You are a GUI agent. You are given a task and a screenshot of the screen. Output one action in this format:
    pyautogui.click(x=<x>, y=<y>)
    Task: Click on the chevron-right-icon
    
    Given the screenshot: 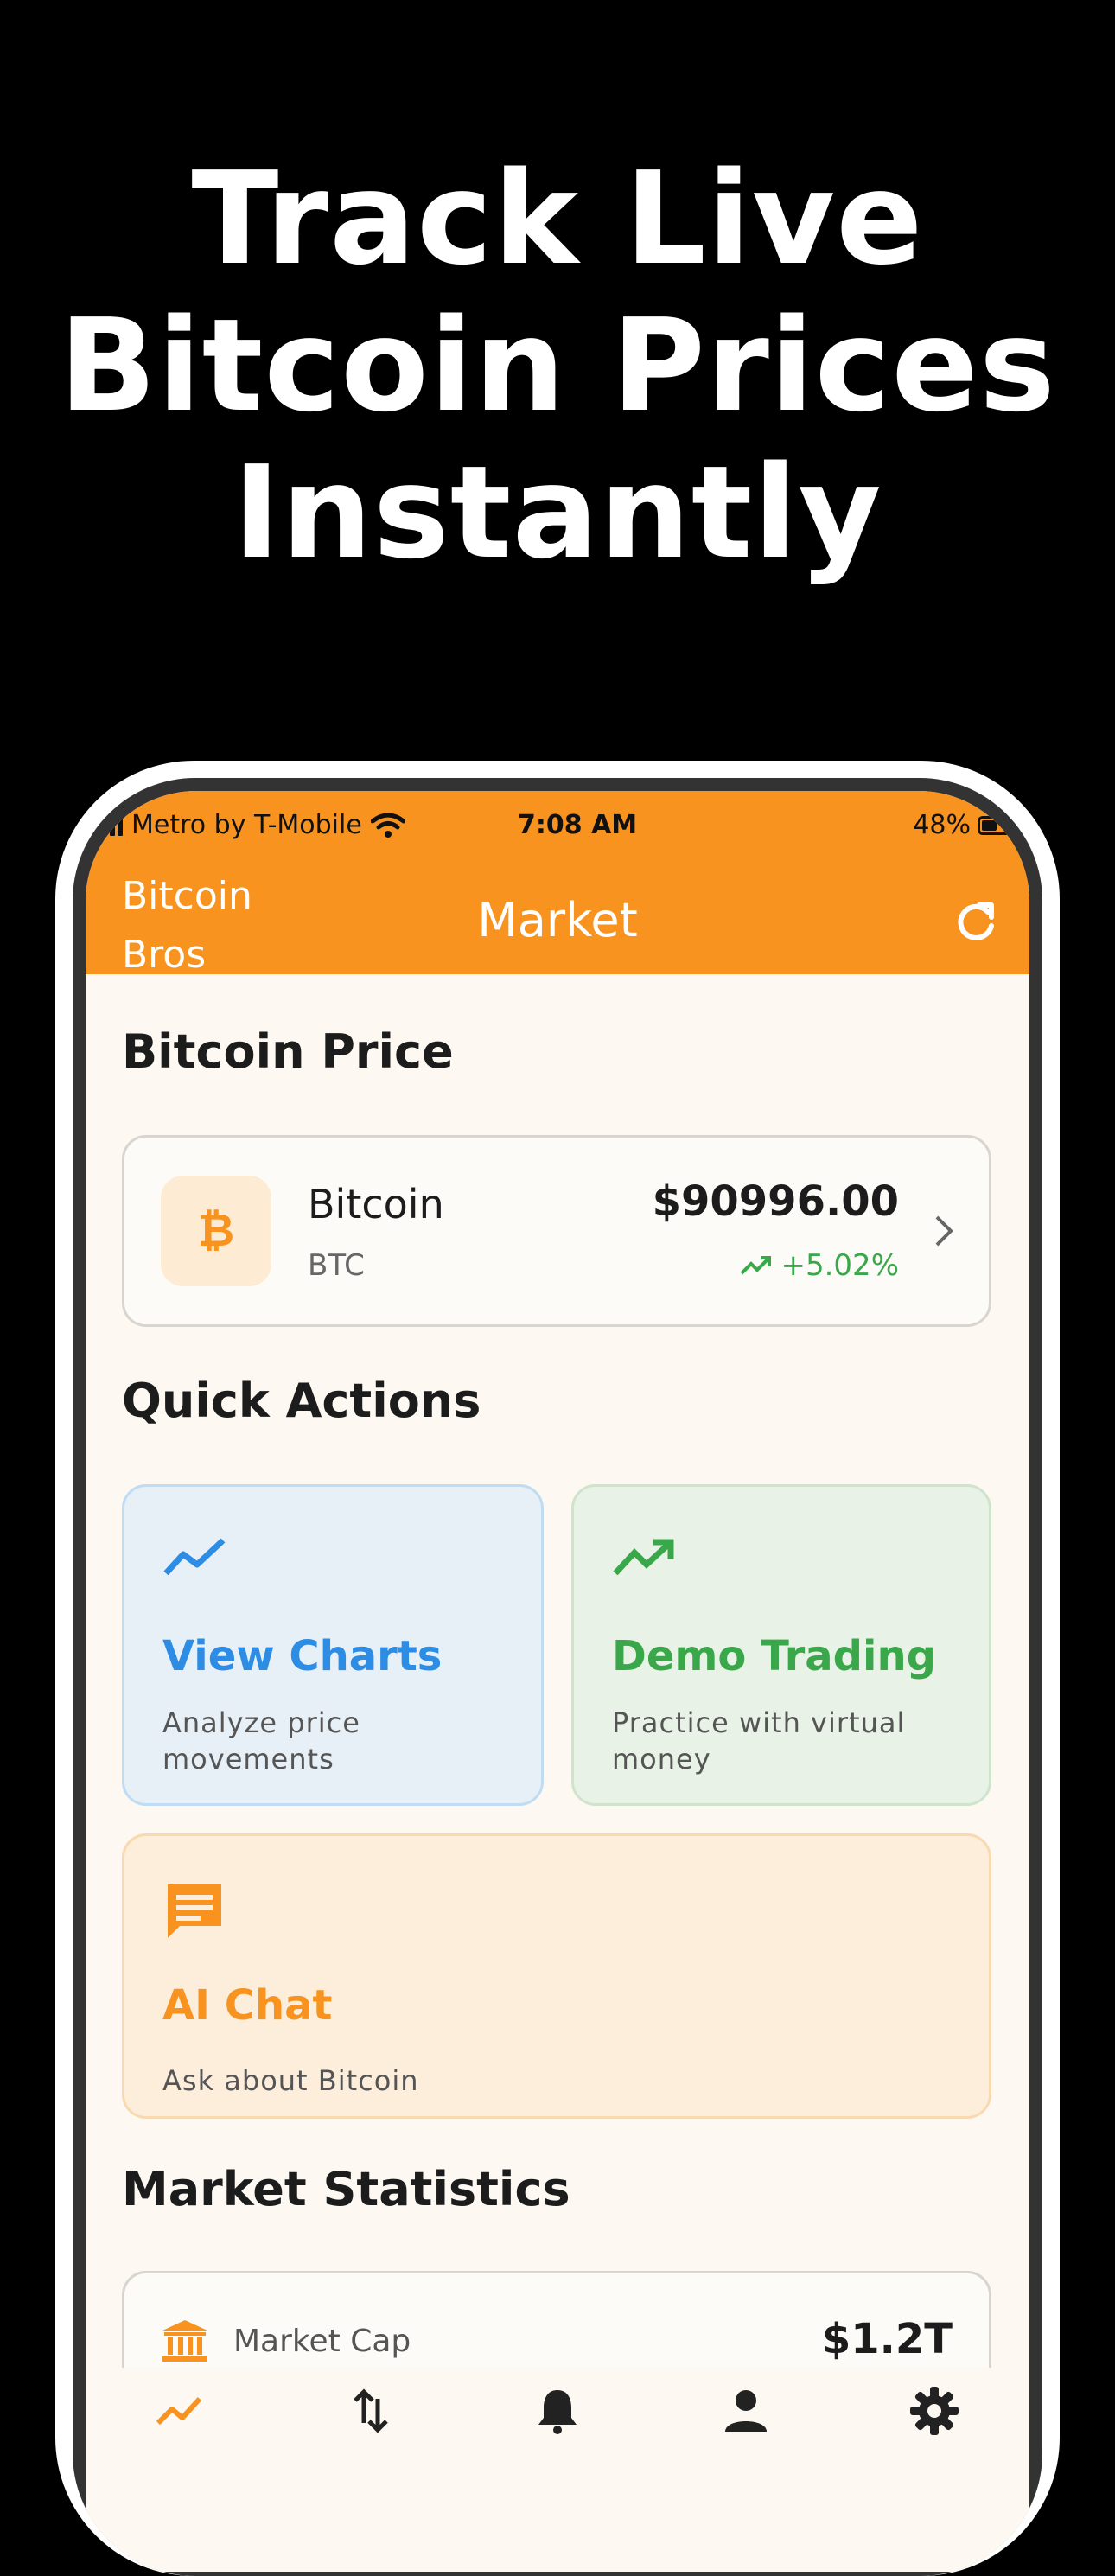 What is the action you would take?
    pyautogui.click(x=944, y=1231)
    